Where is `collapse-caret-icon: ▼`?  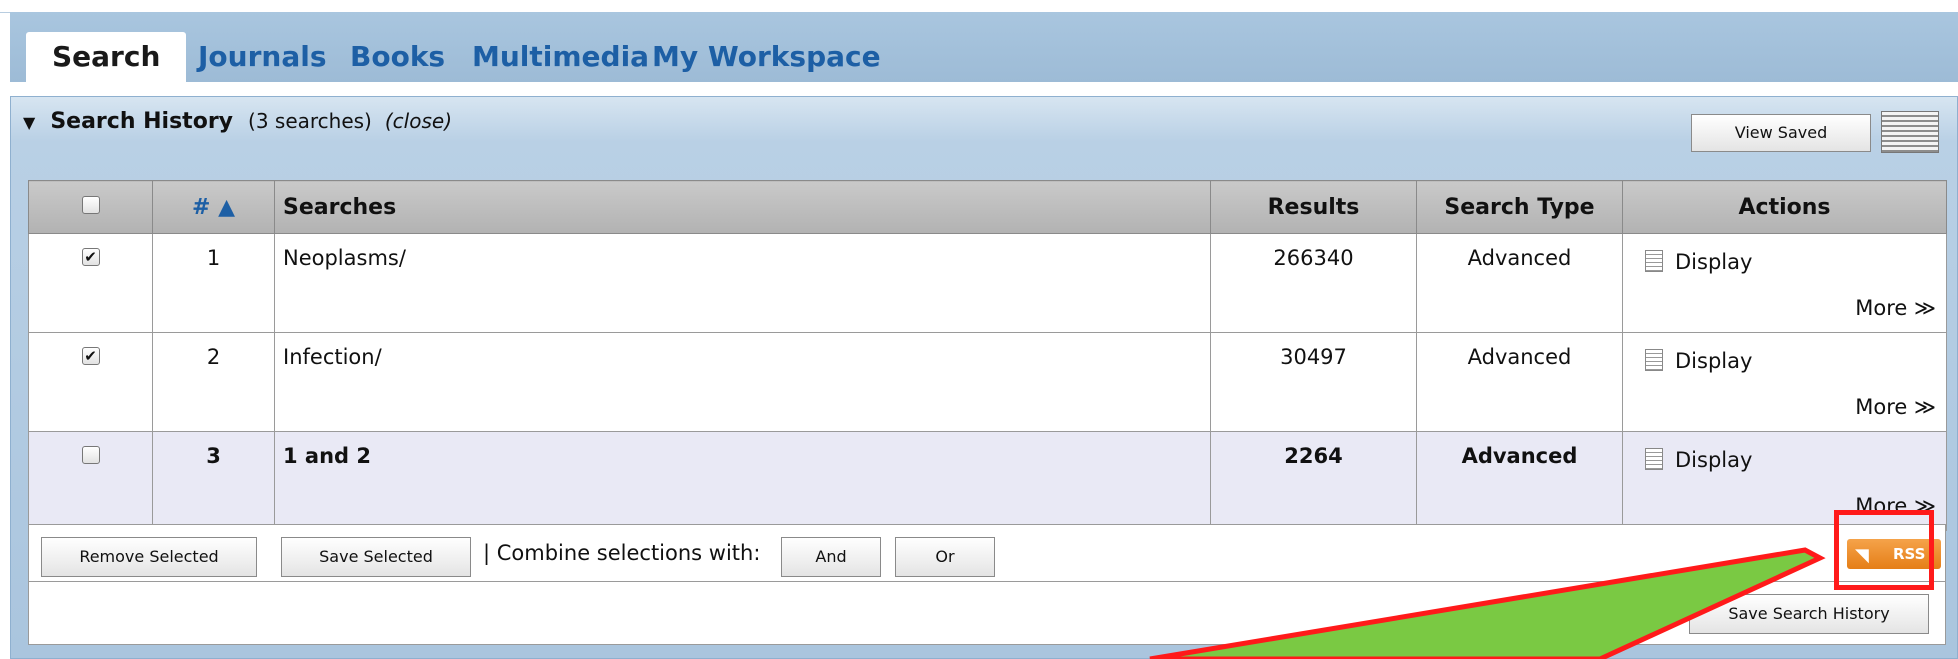 collapse-caret-icon: ▼ is located at coordinates (29, 122).